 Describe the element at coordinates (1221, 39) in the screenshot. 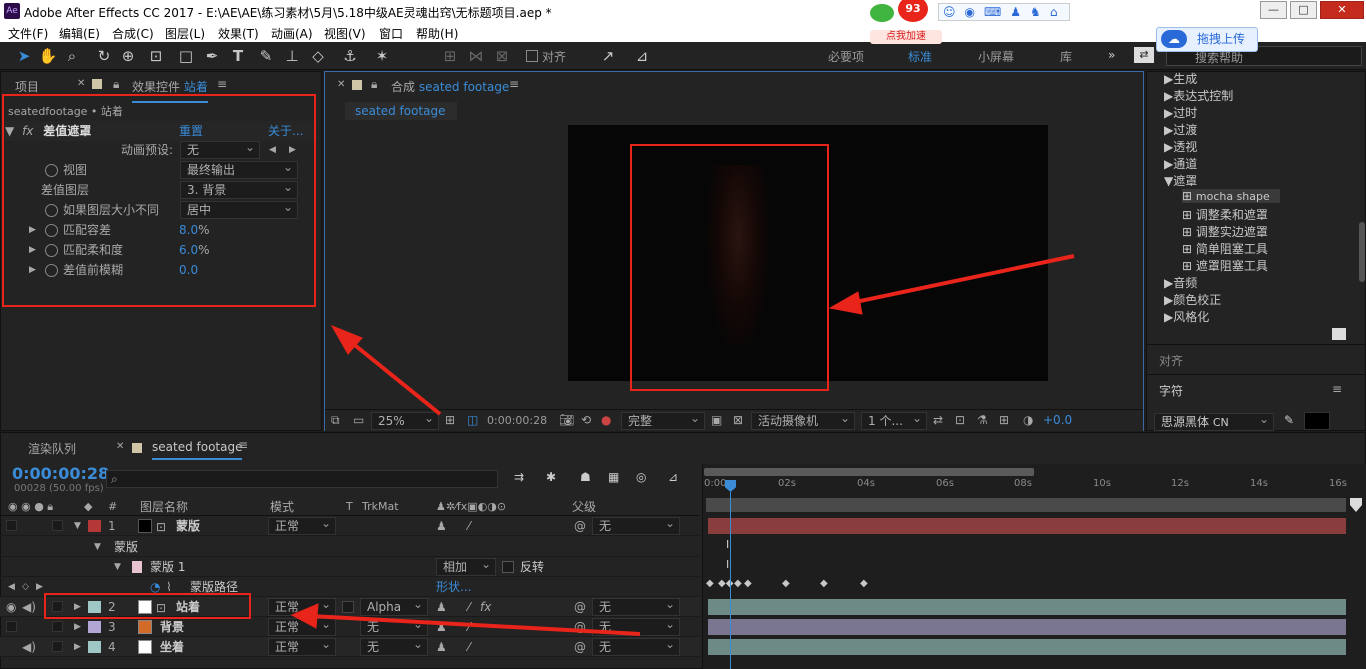

I see `upload-label: 拖拽上传` at that location.